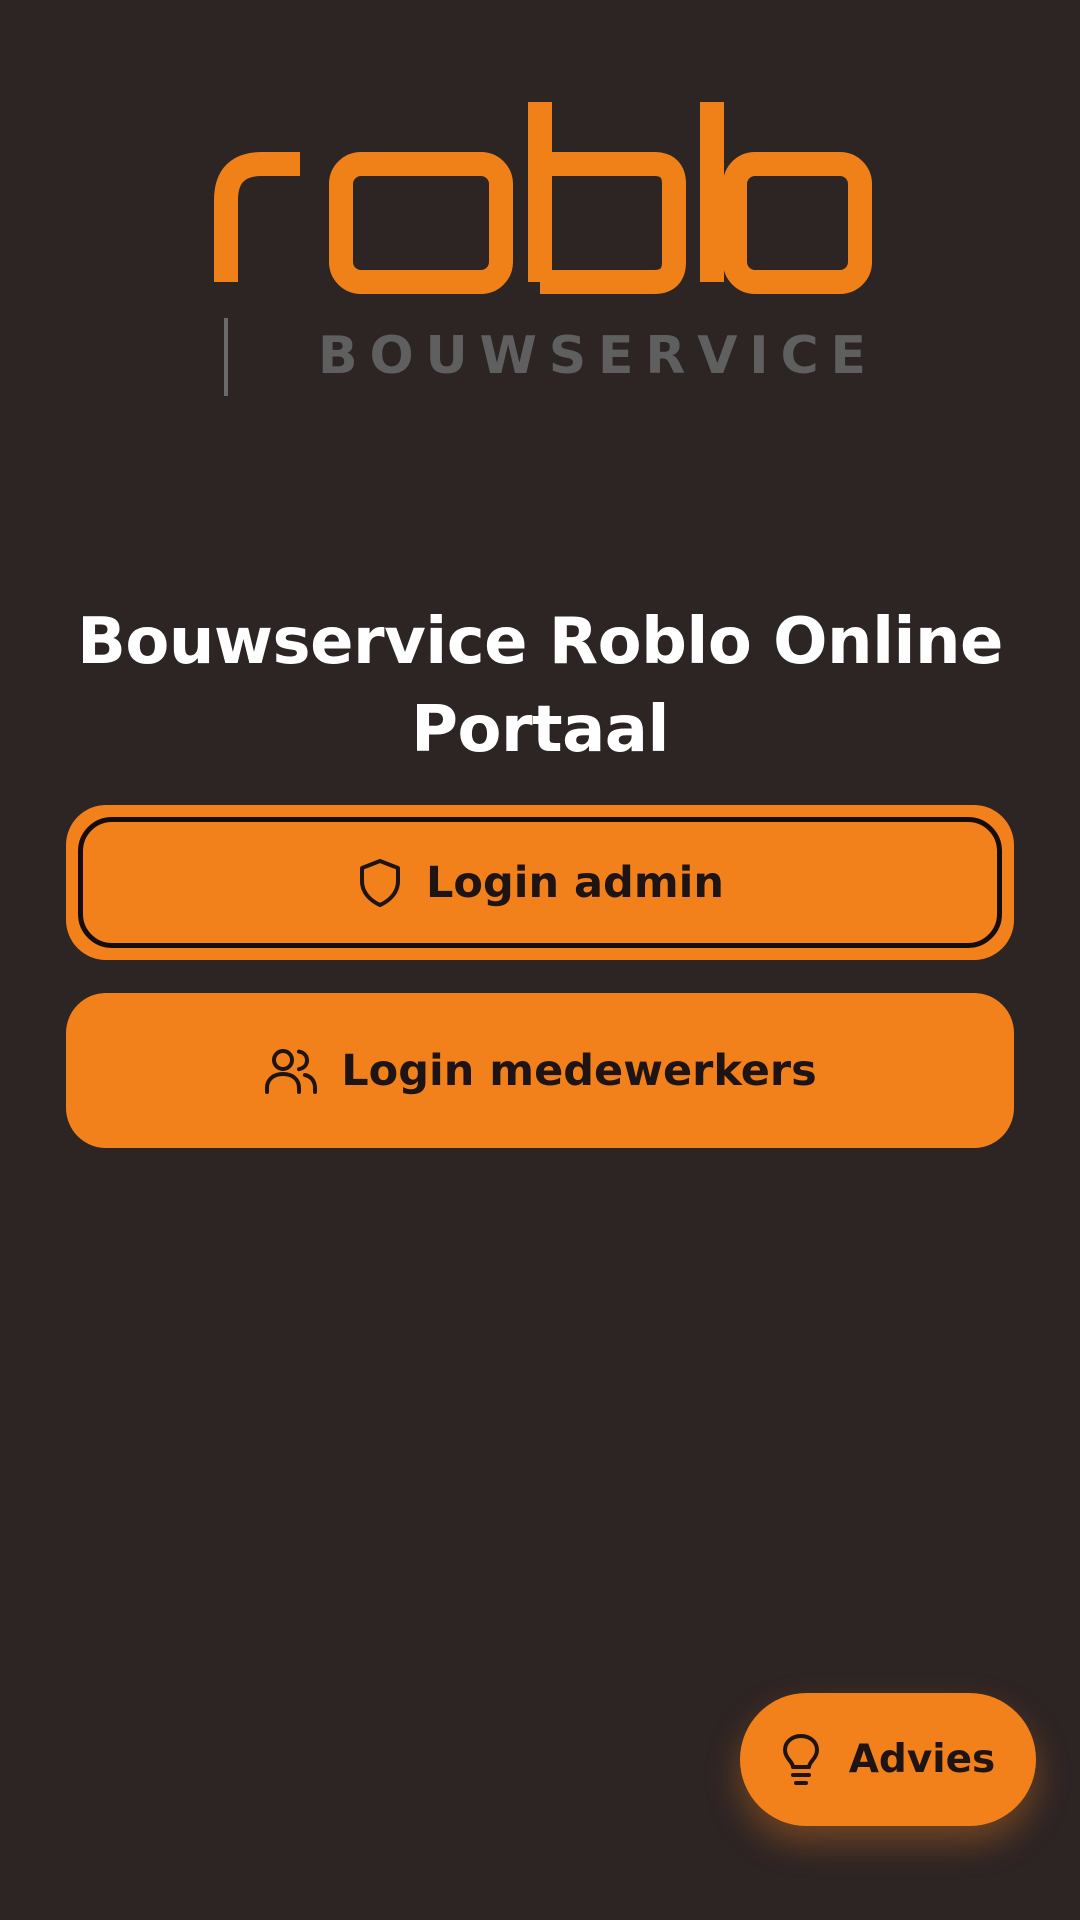 This screenshot has height=1920, width=1080. Describe the element at coordinates (575, 882) in the screenshot. I see `login-admin-label: Login admin` at that location.